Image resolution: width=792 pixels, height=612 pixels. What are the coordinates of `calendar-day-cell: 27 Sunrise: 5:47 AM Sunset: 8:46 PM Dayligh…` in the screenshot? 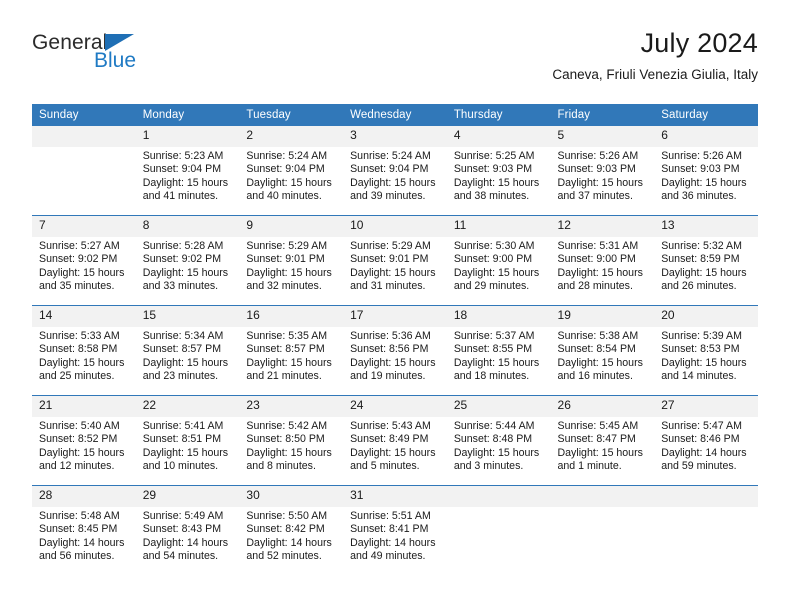 It's located at (706, 440).